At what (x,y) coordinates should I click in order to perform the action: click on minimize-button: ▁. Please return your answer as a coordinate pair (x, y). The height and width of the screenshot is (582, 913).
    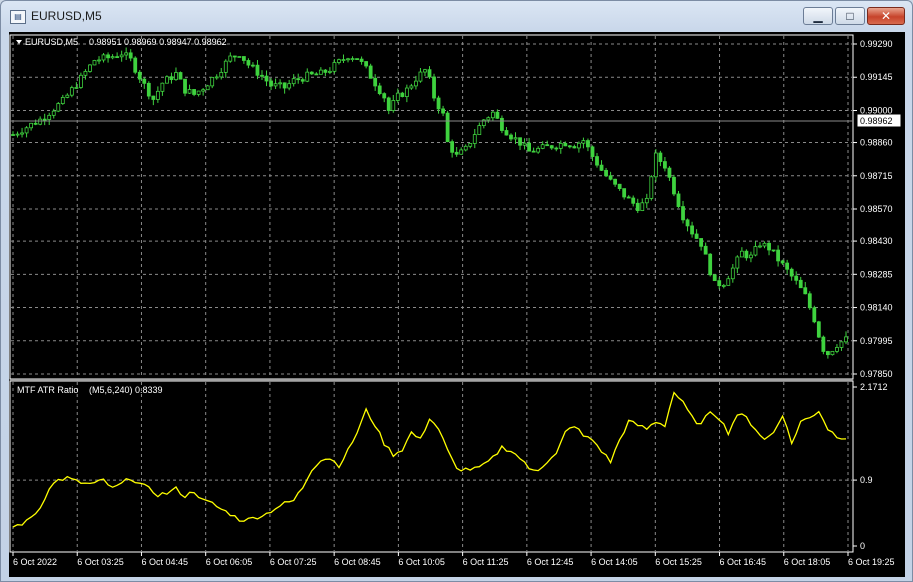
    Looking at the image, I should click on (818, 16).